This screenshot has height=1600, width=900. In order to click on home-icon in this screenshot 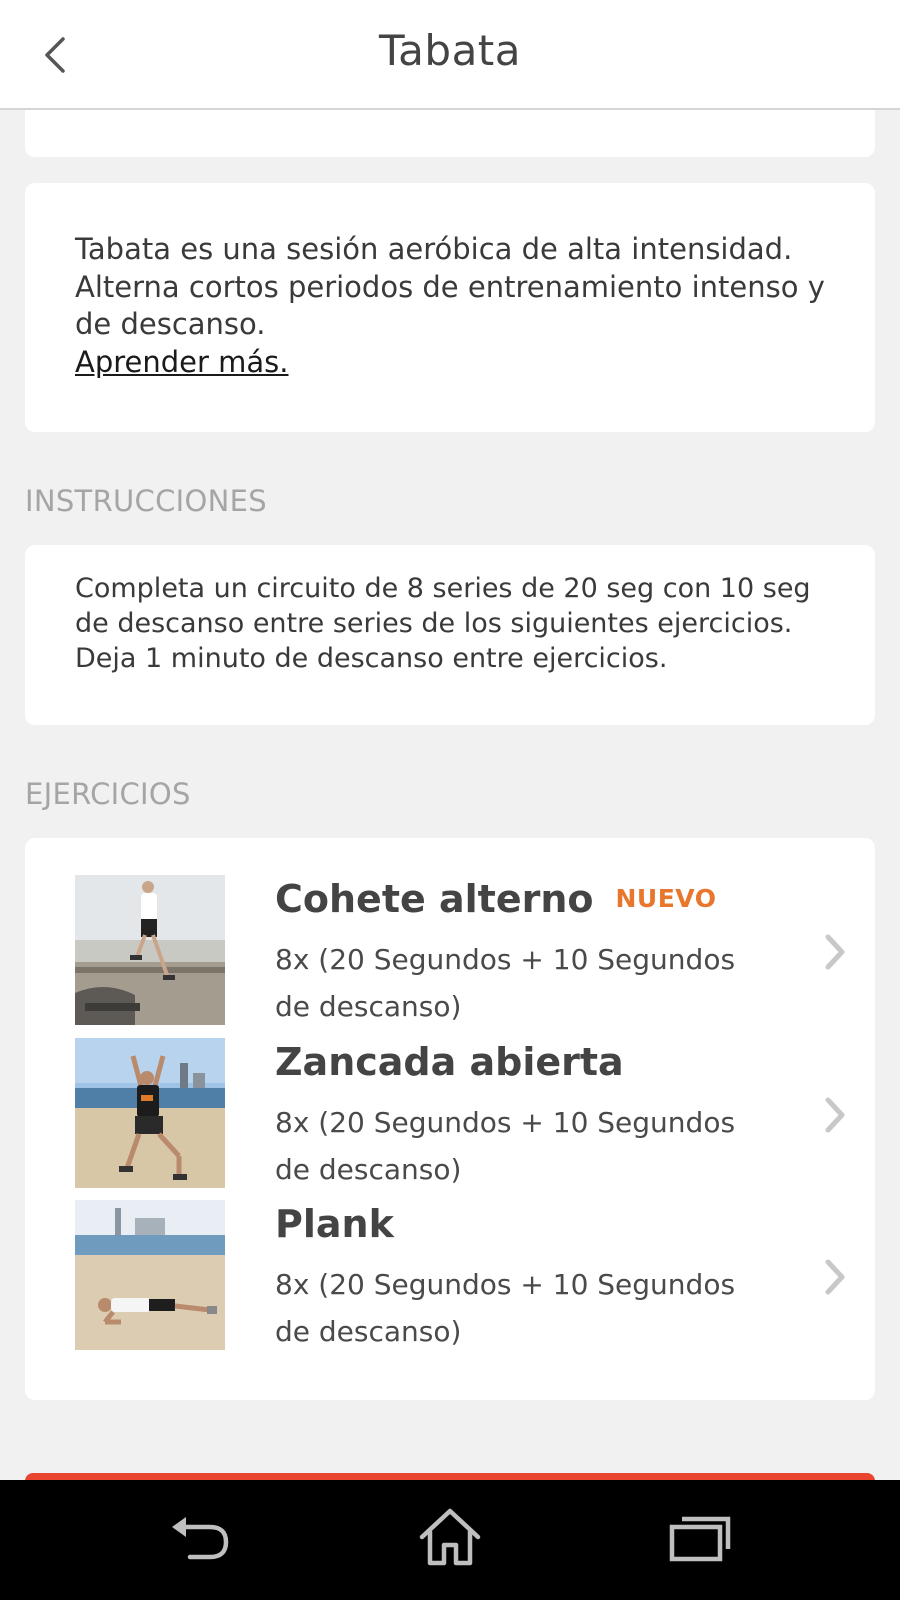, I will do `click(450, 1537)`.